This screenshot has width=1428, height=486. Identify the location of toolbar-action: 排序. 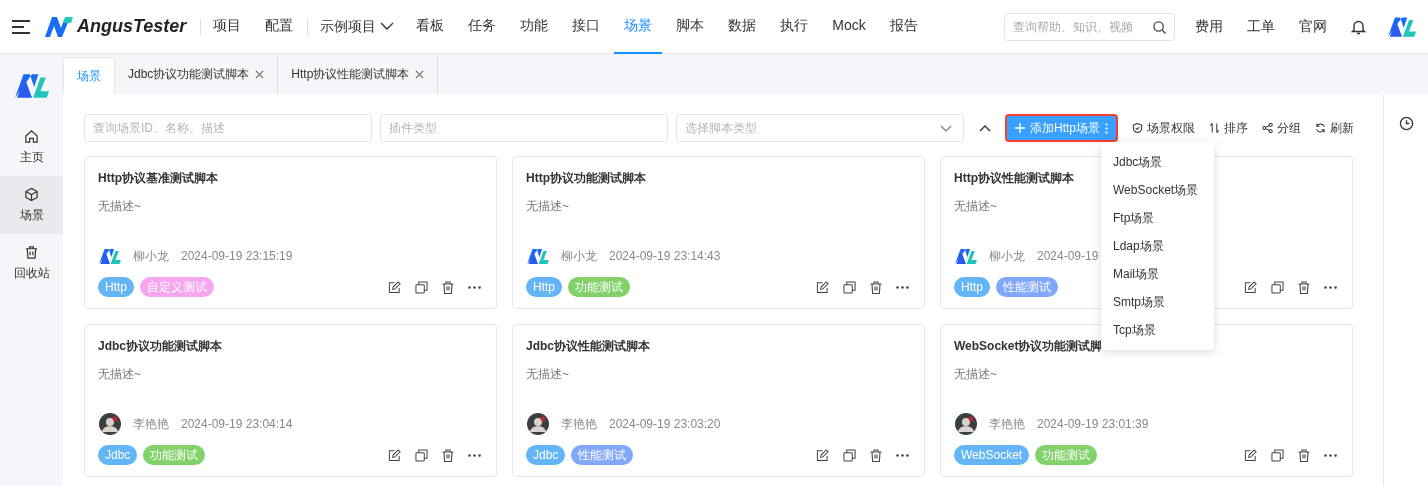
(1228, 128).